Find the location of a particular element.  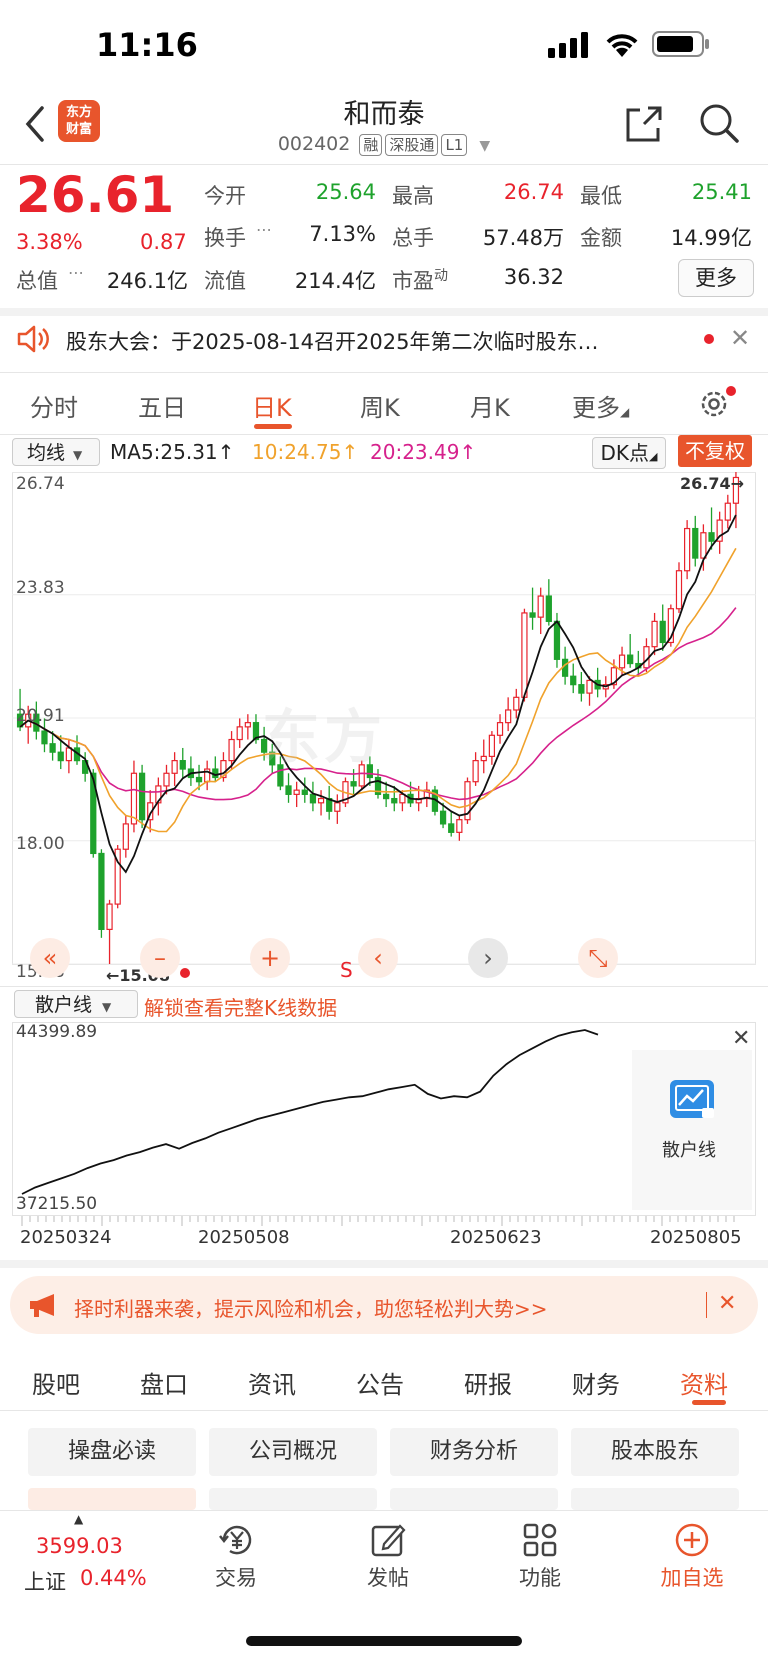

grid-button: 操盘必读 is located at coordinates (112, 1452).